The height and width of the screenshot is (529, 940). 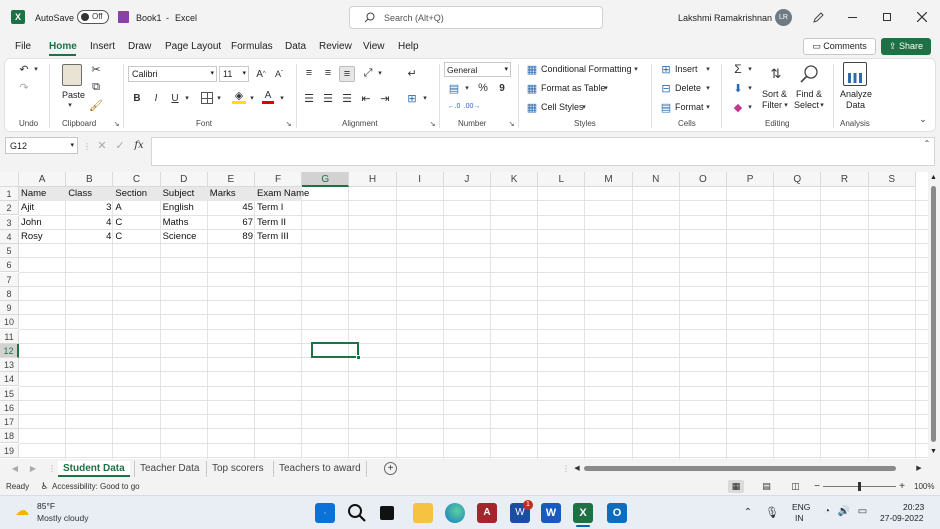 What do you see at coordinates (15, 468) in the screenshot?
I see `prev-sheet-icon: ◀` at bounding box center [15, 468].